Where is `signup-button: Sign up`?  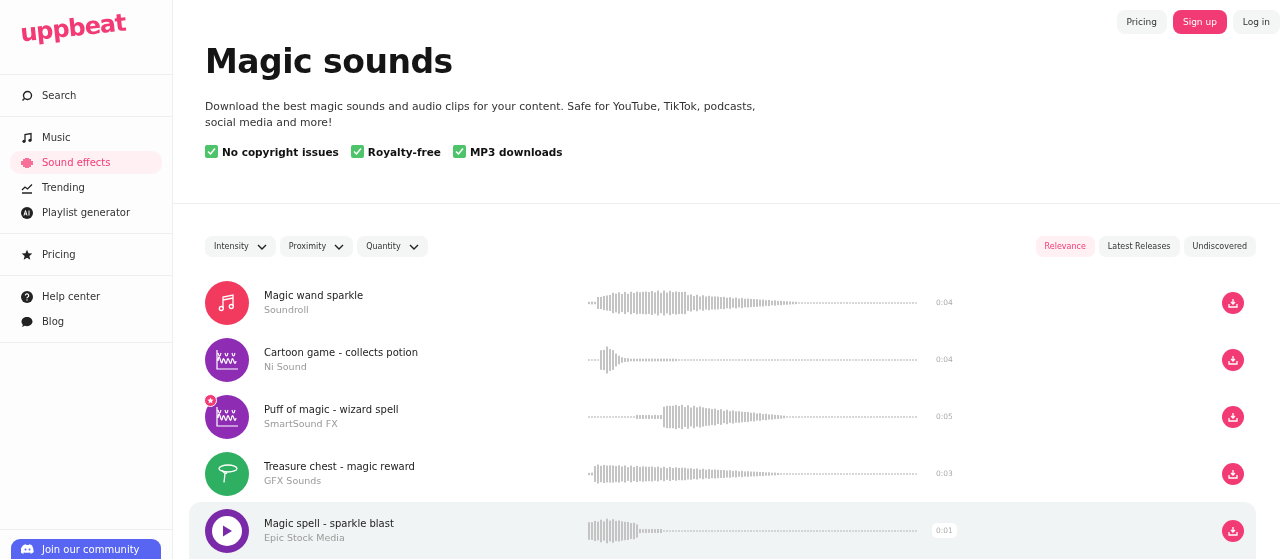 signup-button: Sign up is located at coordinates (1199, 22).